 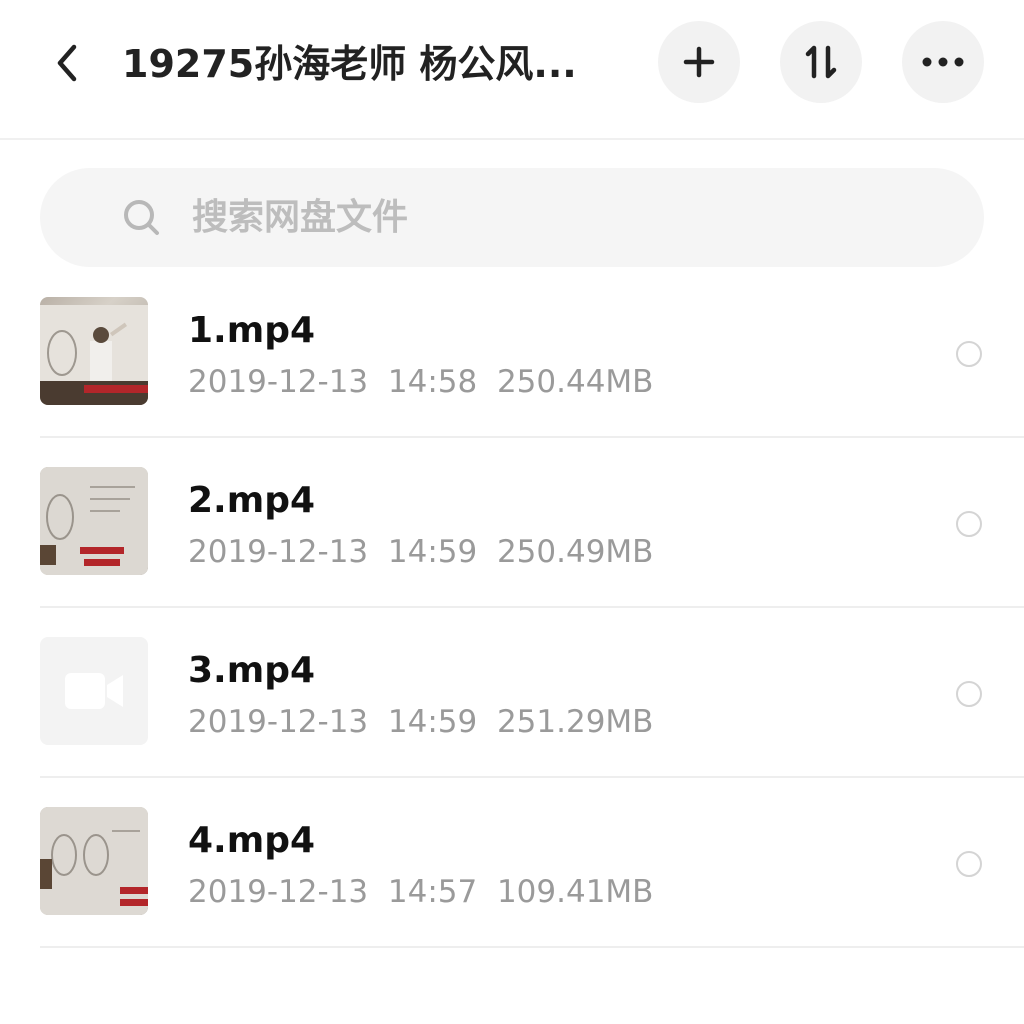 I want to click on file-meta: 2019-12-13 14:59 250.49MB, so click(x=420, y=552).